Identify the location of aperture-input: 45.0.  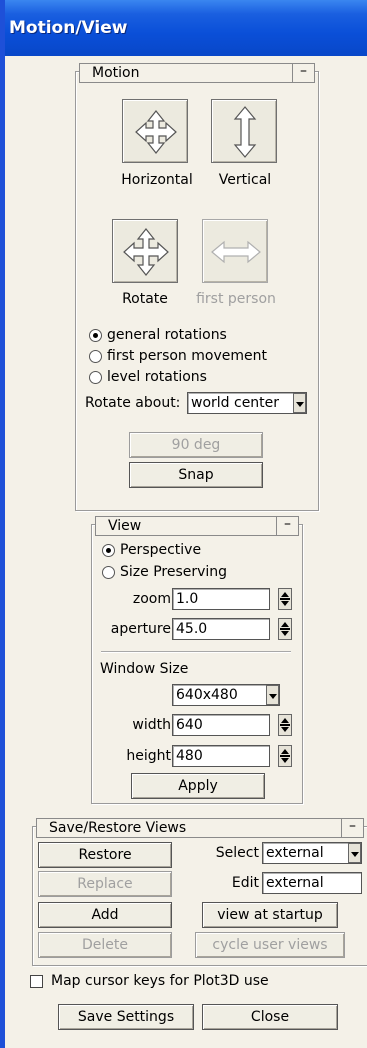
(221, 629).